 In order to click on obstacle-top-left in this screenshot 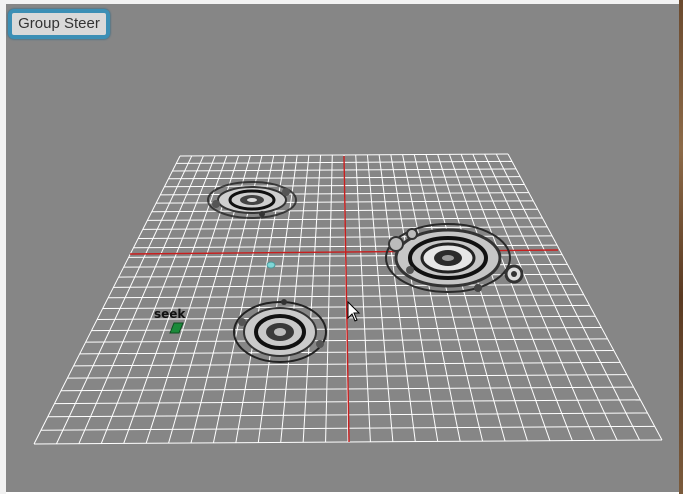, I will do `click(252, 200)`.